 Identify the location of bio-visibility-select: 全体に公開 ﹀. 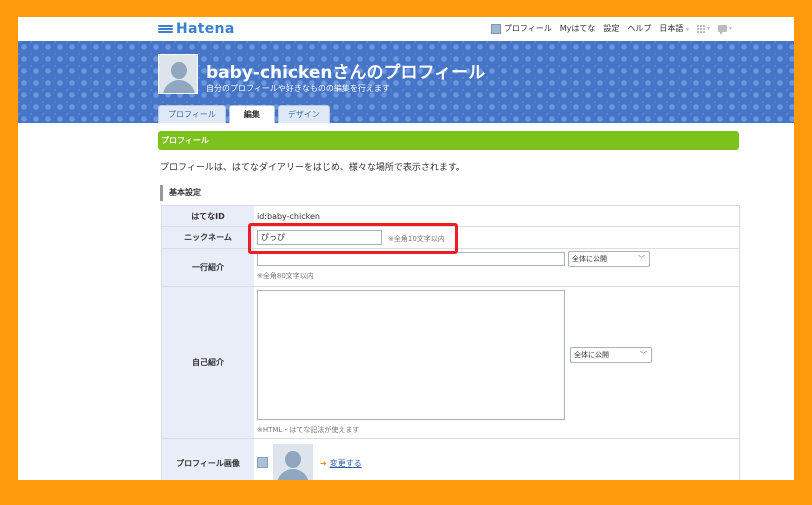
(611, 355).